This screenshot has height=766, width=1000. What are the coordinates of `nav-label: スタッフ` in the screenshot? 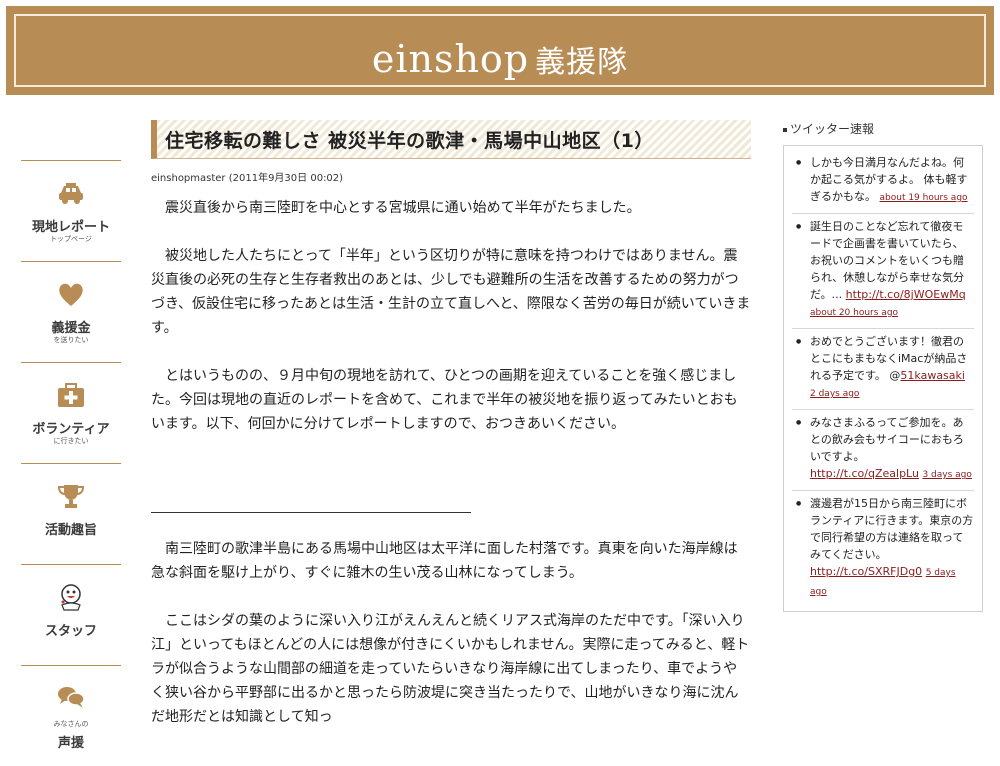 It's located at (70, 631).